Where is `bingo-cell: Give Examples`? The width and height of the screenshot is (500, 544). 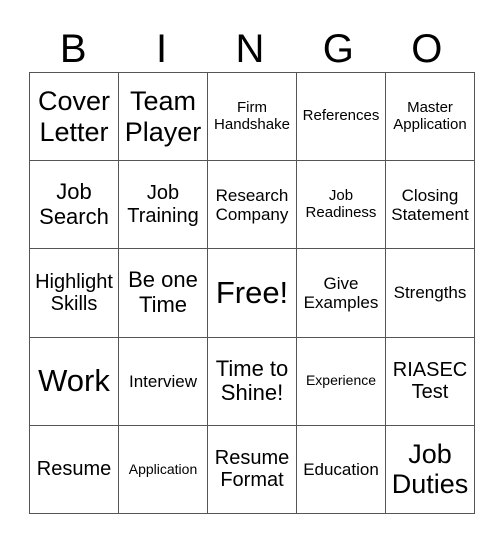
bingo-cell: Give Examples is located at coordinates (341, 293).